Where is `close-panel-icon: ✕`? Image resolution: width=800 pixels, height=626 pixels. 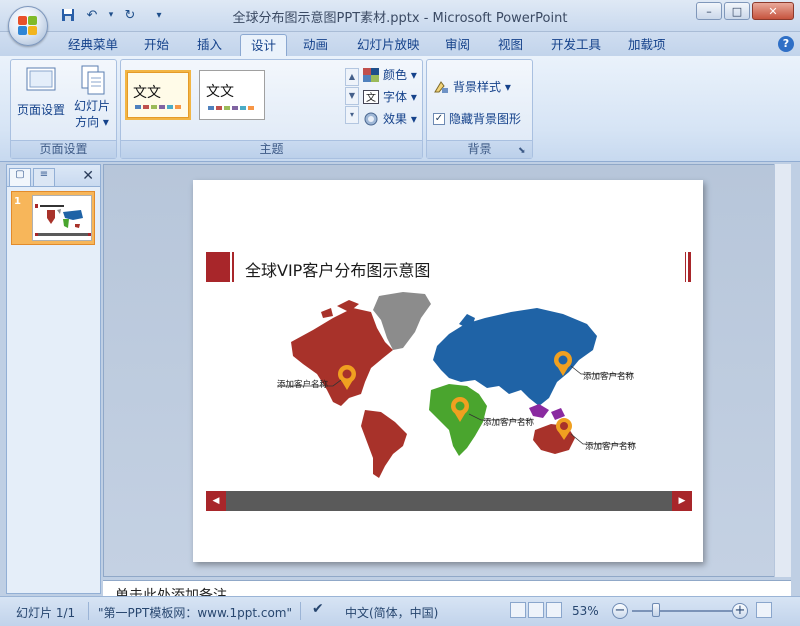
close-panel-icon: ✕ is located at coordinates (88, 176).